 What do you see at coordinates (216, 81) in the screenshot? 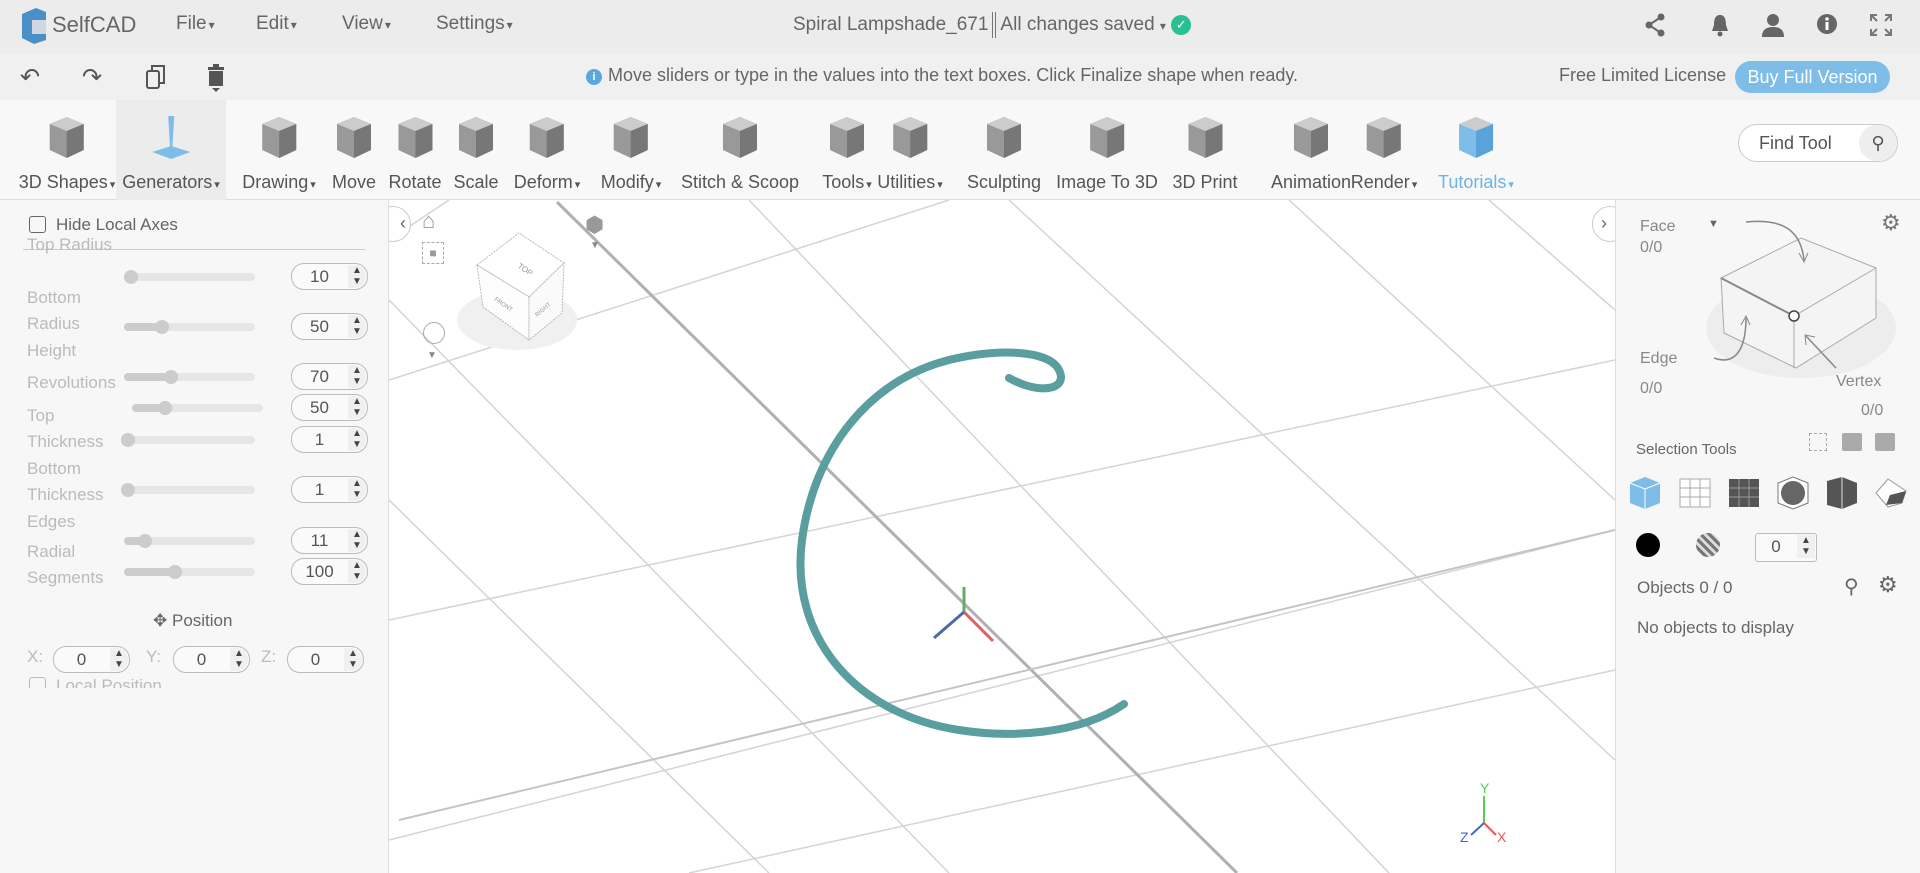
I see `trash-icon` at bounding box center [216, 81].